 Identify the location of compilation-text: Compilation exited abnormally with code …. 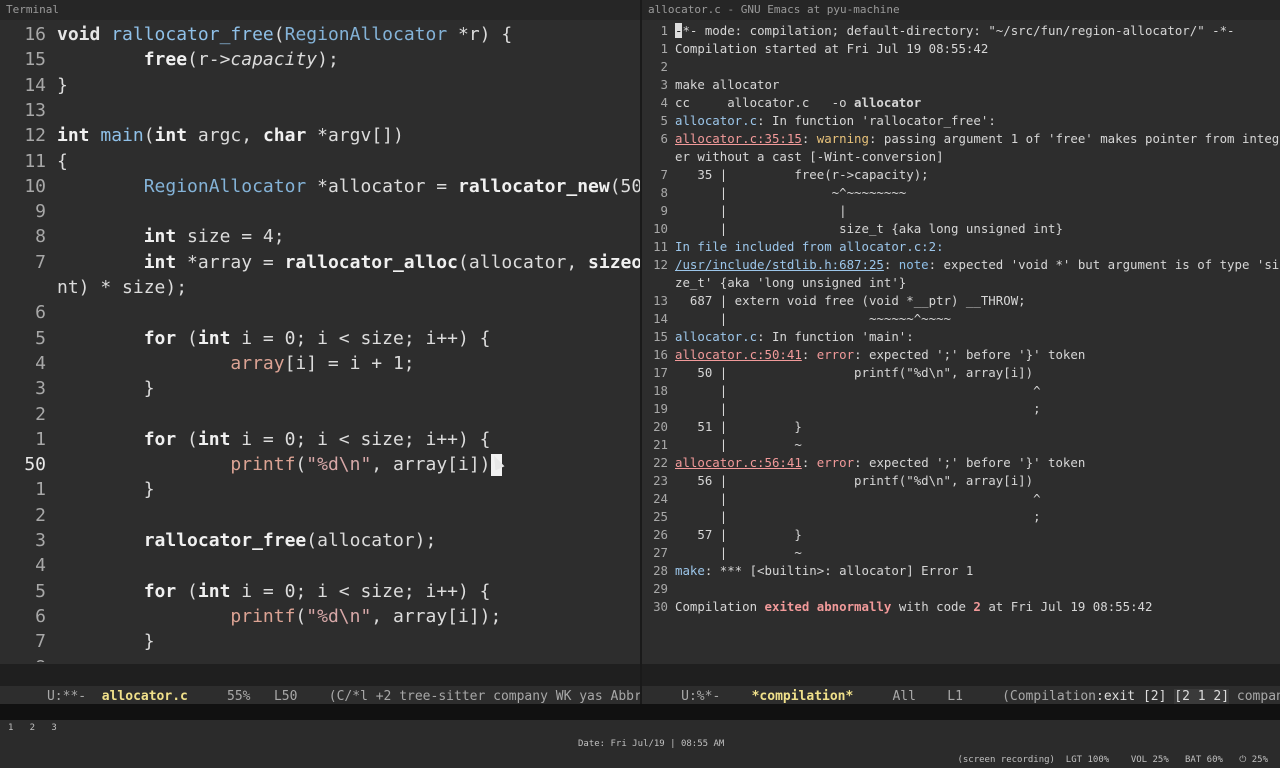
(914, 606).